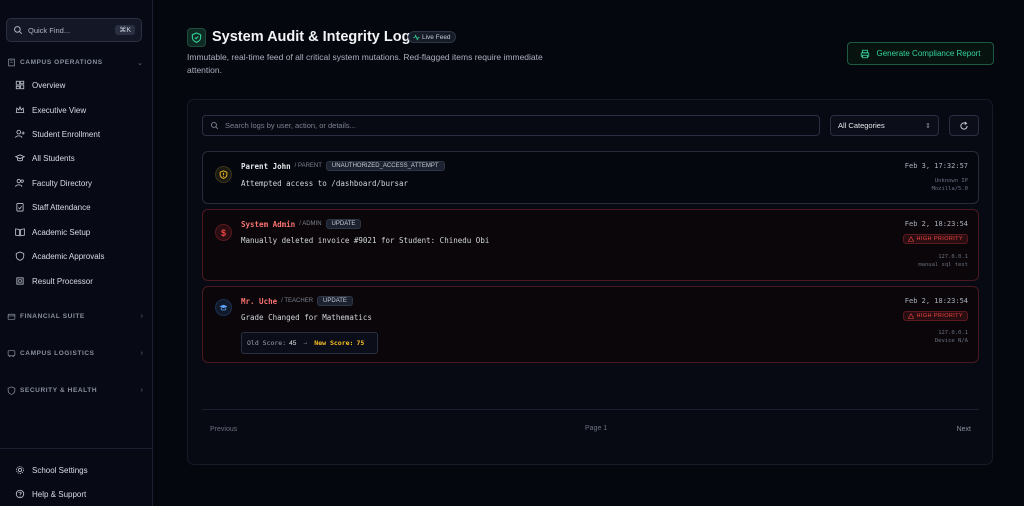 The image size is (1024, 506). What do you see at coordinates (936, 224) in the screenshot?
I see `entry-timestamp: Feb 2, 18:23:54` at bounding box center [936, 224].